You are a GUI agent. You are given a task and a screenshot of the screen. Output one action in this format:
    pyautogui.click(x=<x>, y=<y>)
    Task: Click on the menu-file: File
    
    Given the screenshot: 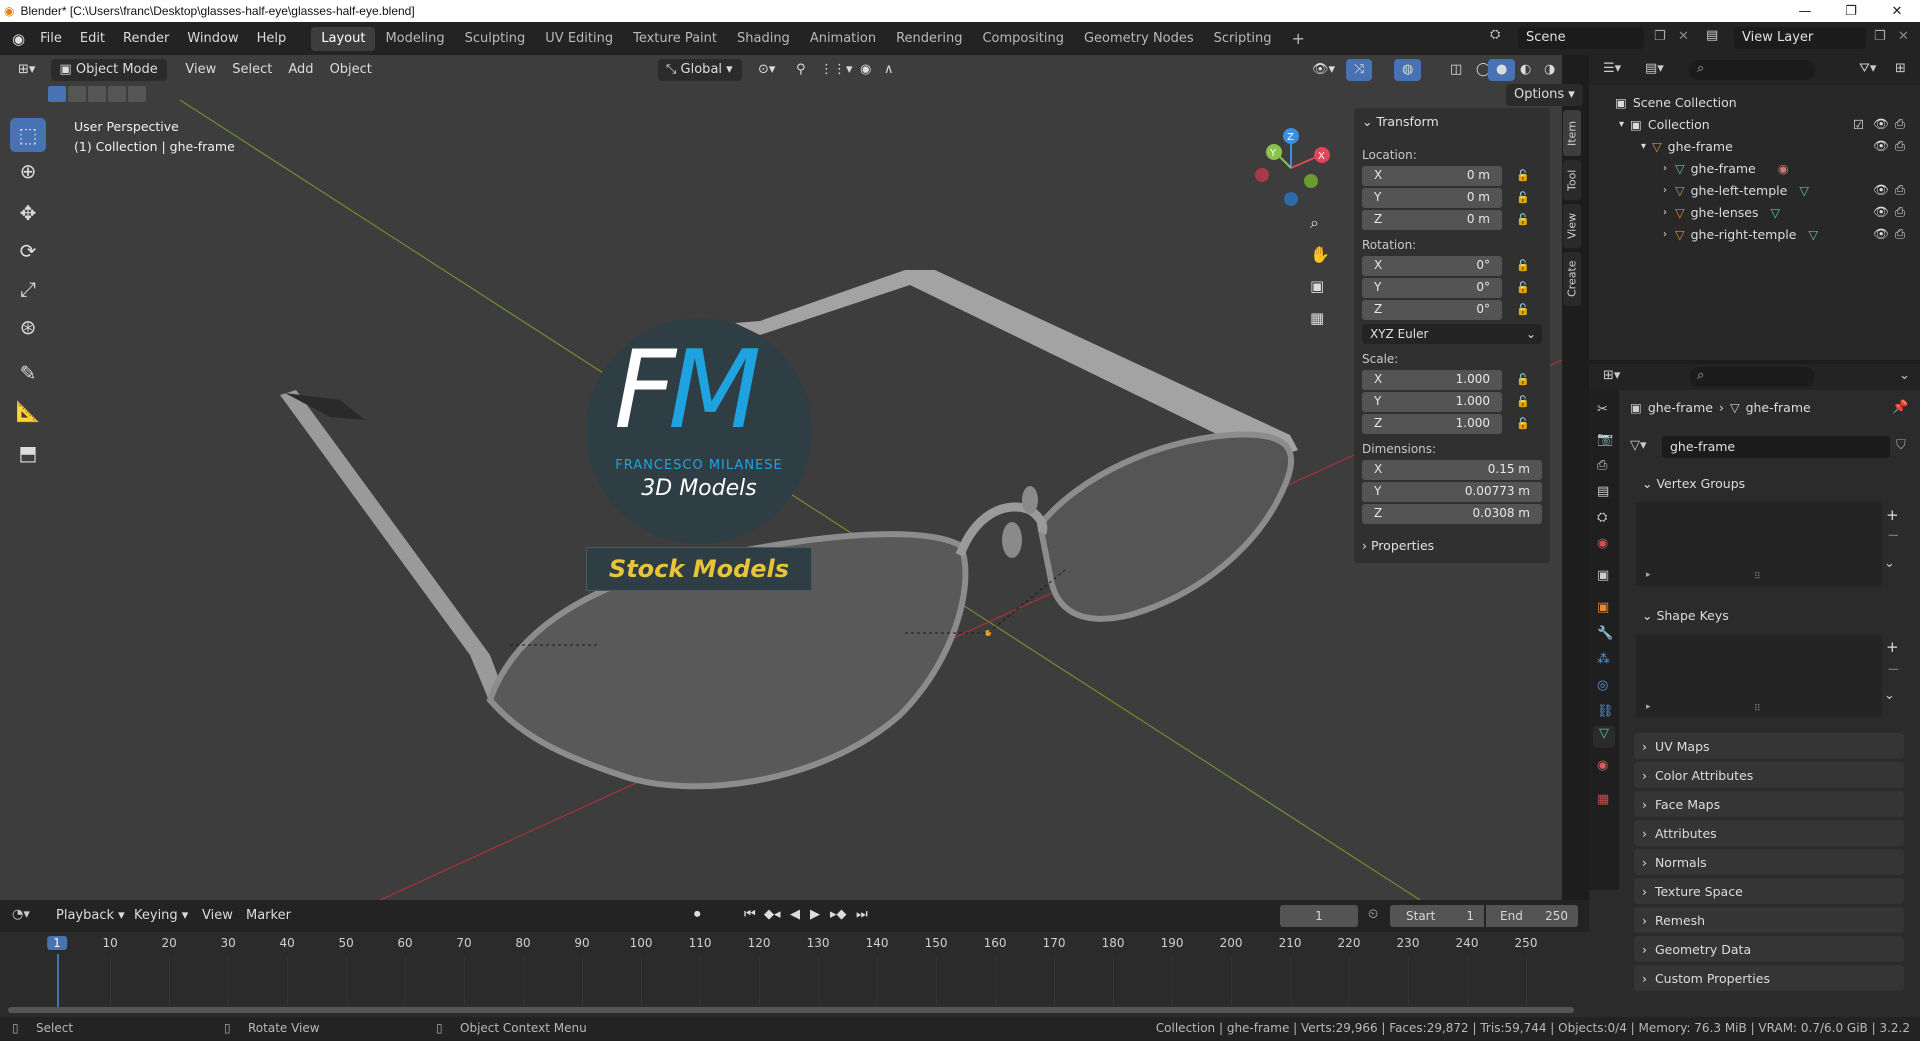 What is the action you would take?
    pyautogui.click(x=51, y=39)
    